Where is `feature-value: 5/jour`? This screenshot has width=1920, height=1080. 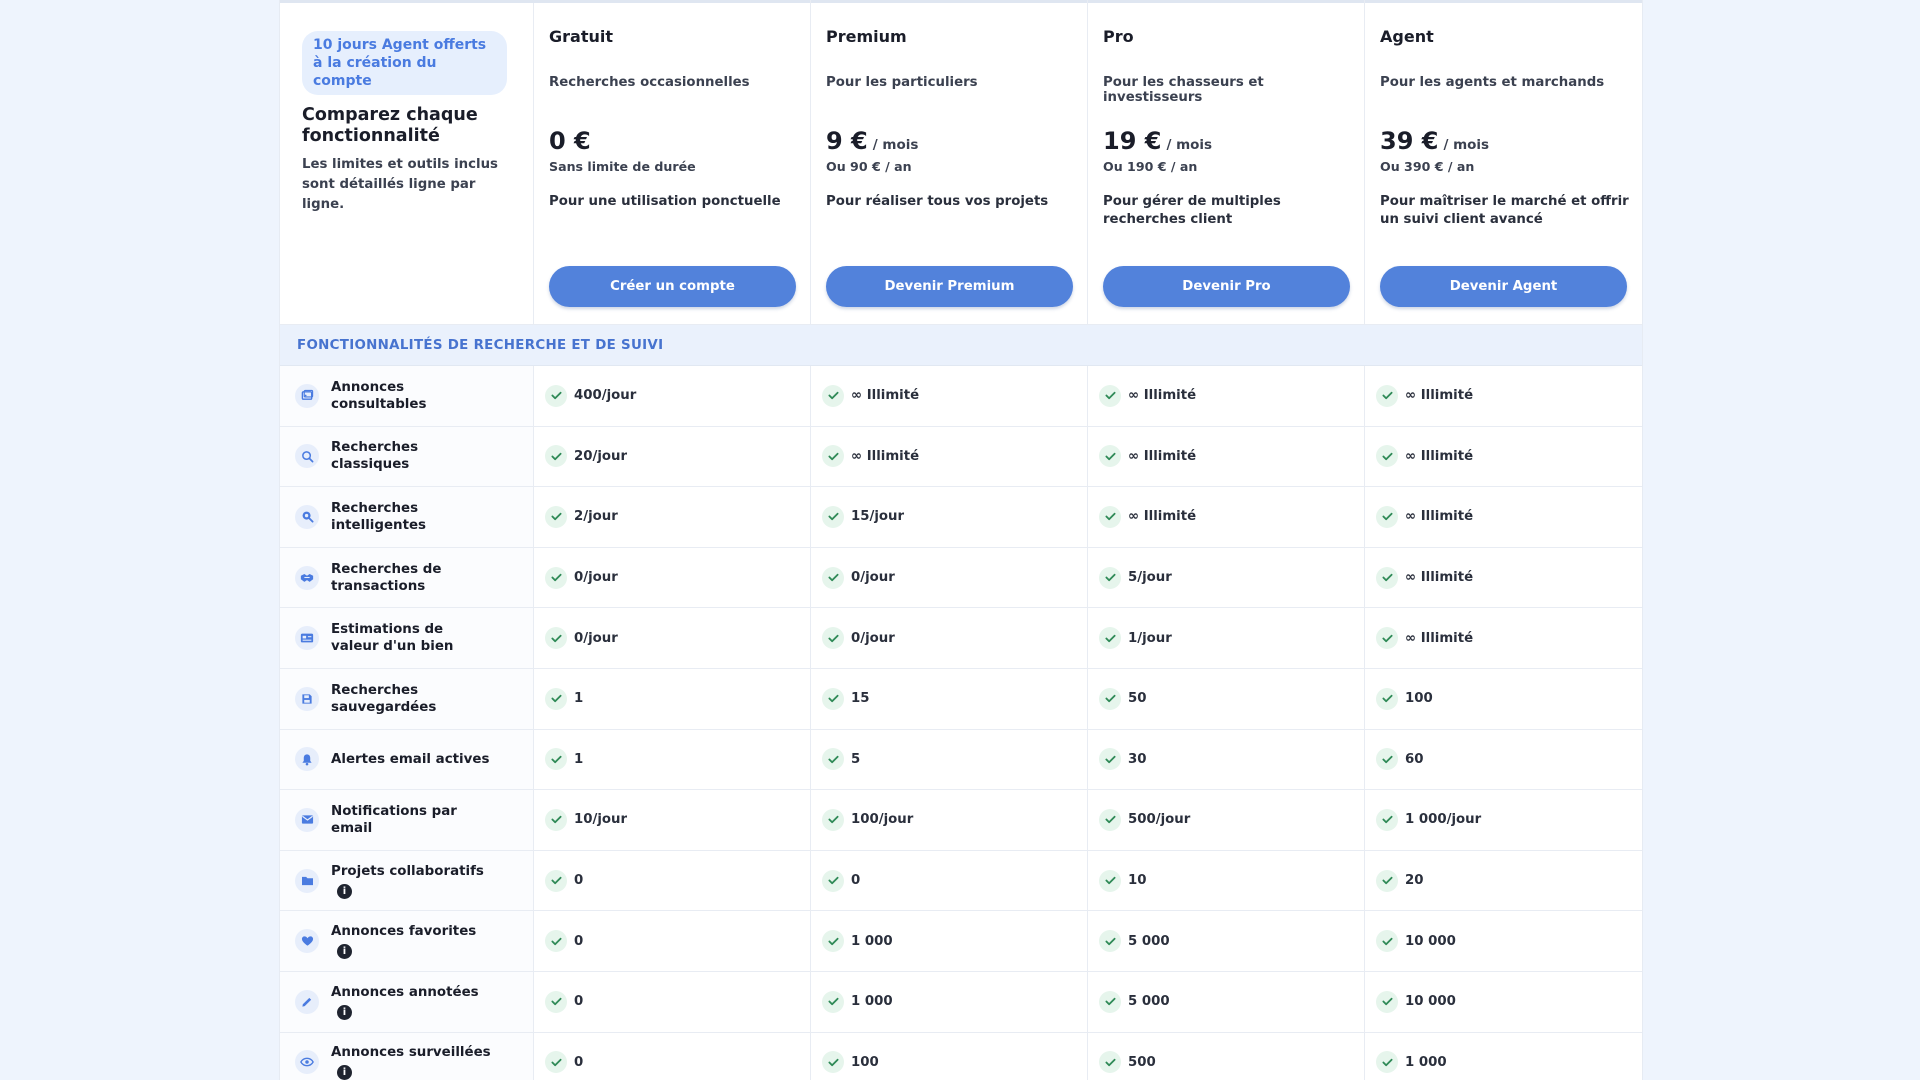 feature-value: 5/jour is located at coordinates (1150, 578).